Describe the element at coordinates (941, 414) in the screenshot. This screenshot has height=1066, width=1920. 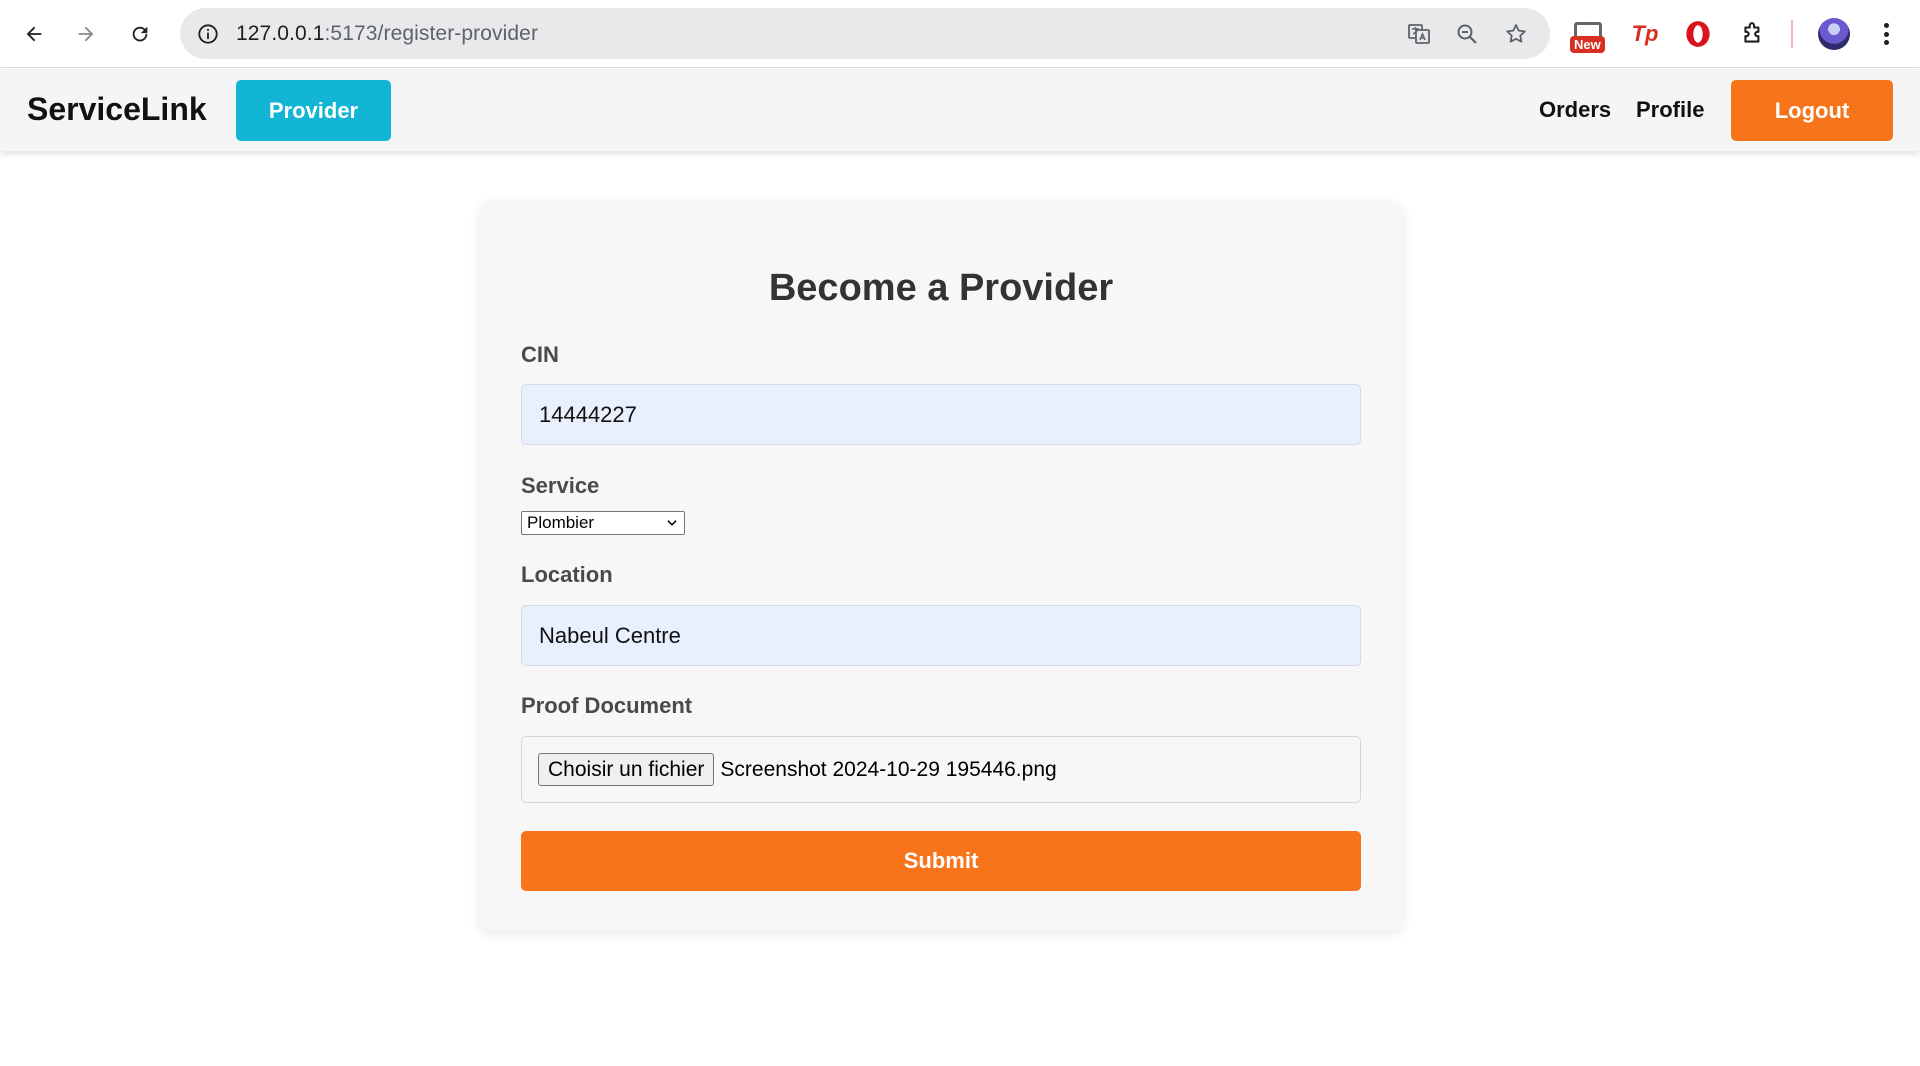
I see `cin-input: 14444227` at that location.